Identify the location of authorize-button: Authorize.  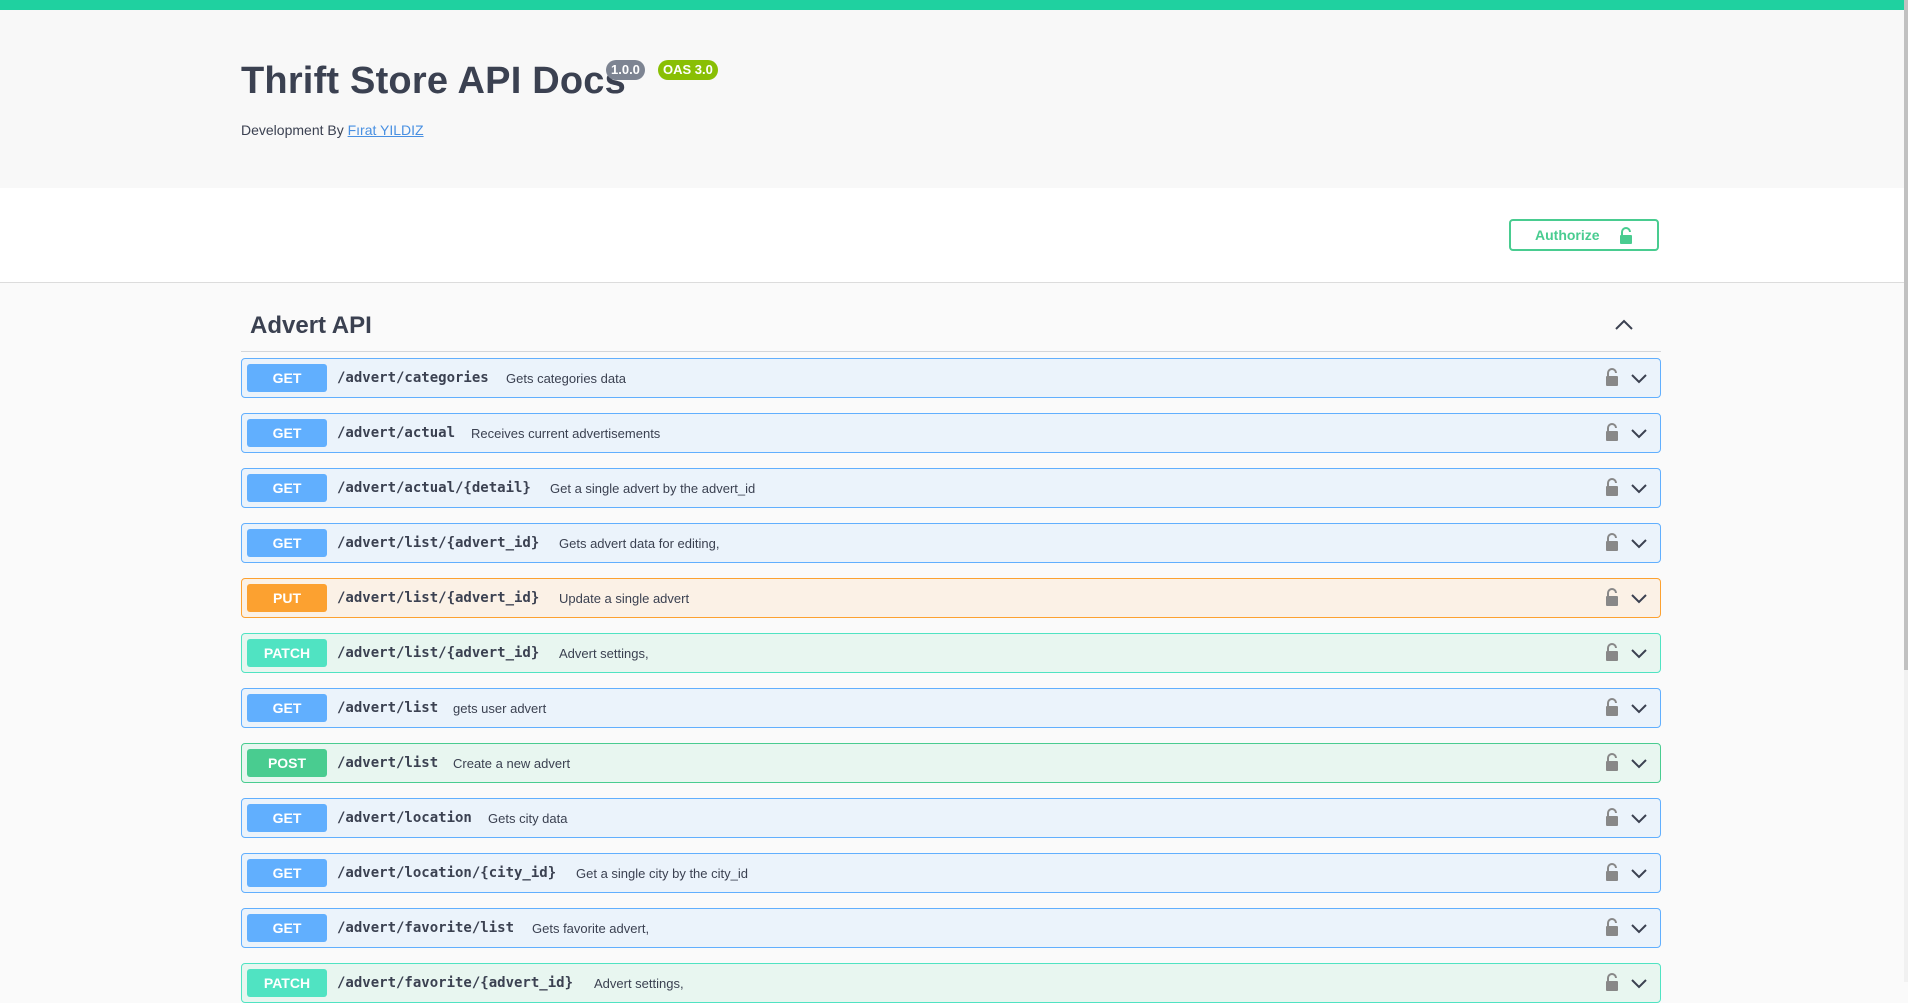
(1584, 235).